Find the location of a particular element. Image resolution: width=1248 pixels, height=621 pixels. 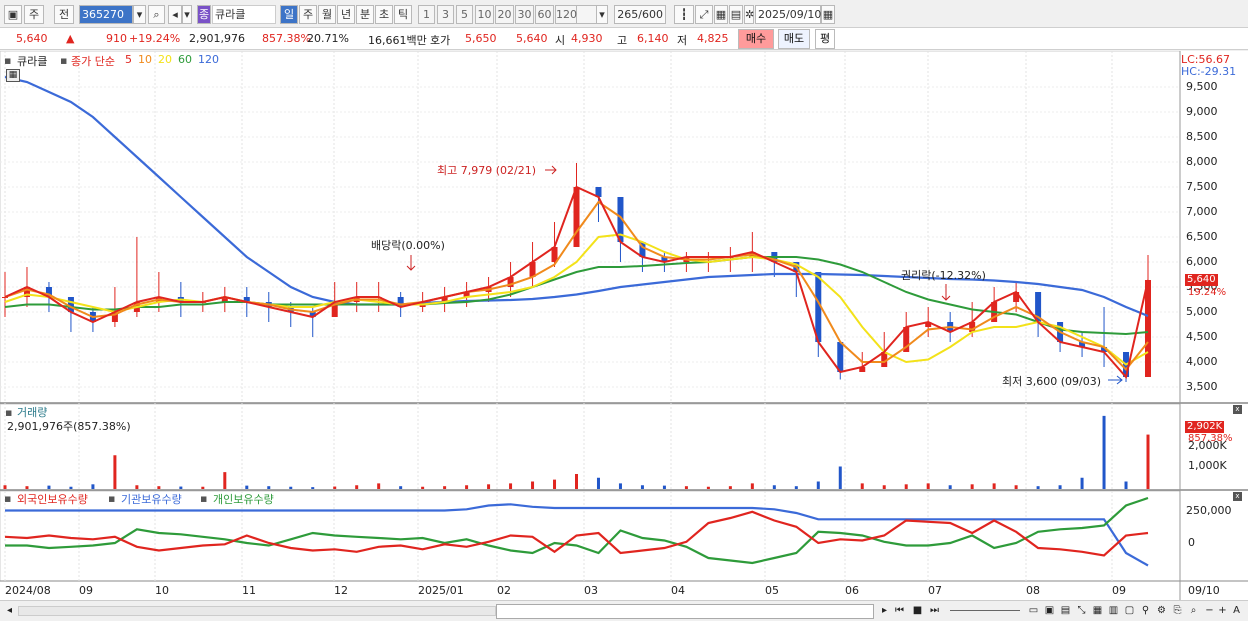

interval-5: 30 is located at coordinates (524, 14).